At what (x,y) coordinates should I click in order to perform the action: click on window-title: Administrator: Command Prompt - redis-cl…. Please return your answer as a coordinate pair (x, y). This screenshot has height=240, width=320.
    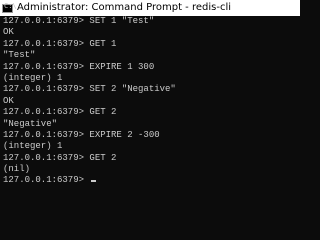
    Looking at the image, I should click on (124, 7).